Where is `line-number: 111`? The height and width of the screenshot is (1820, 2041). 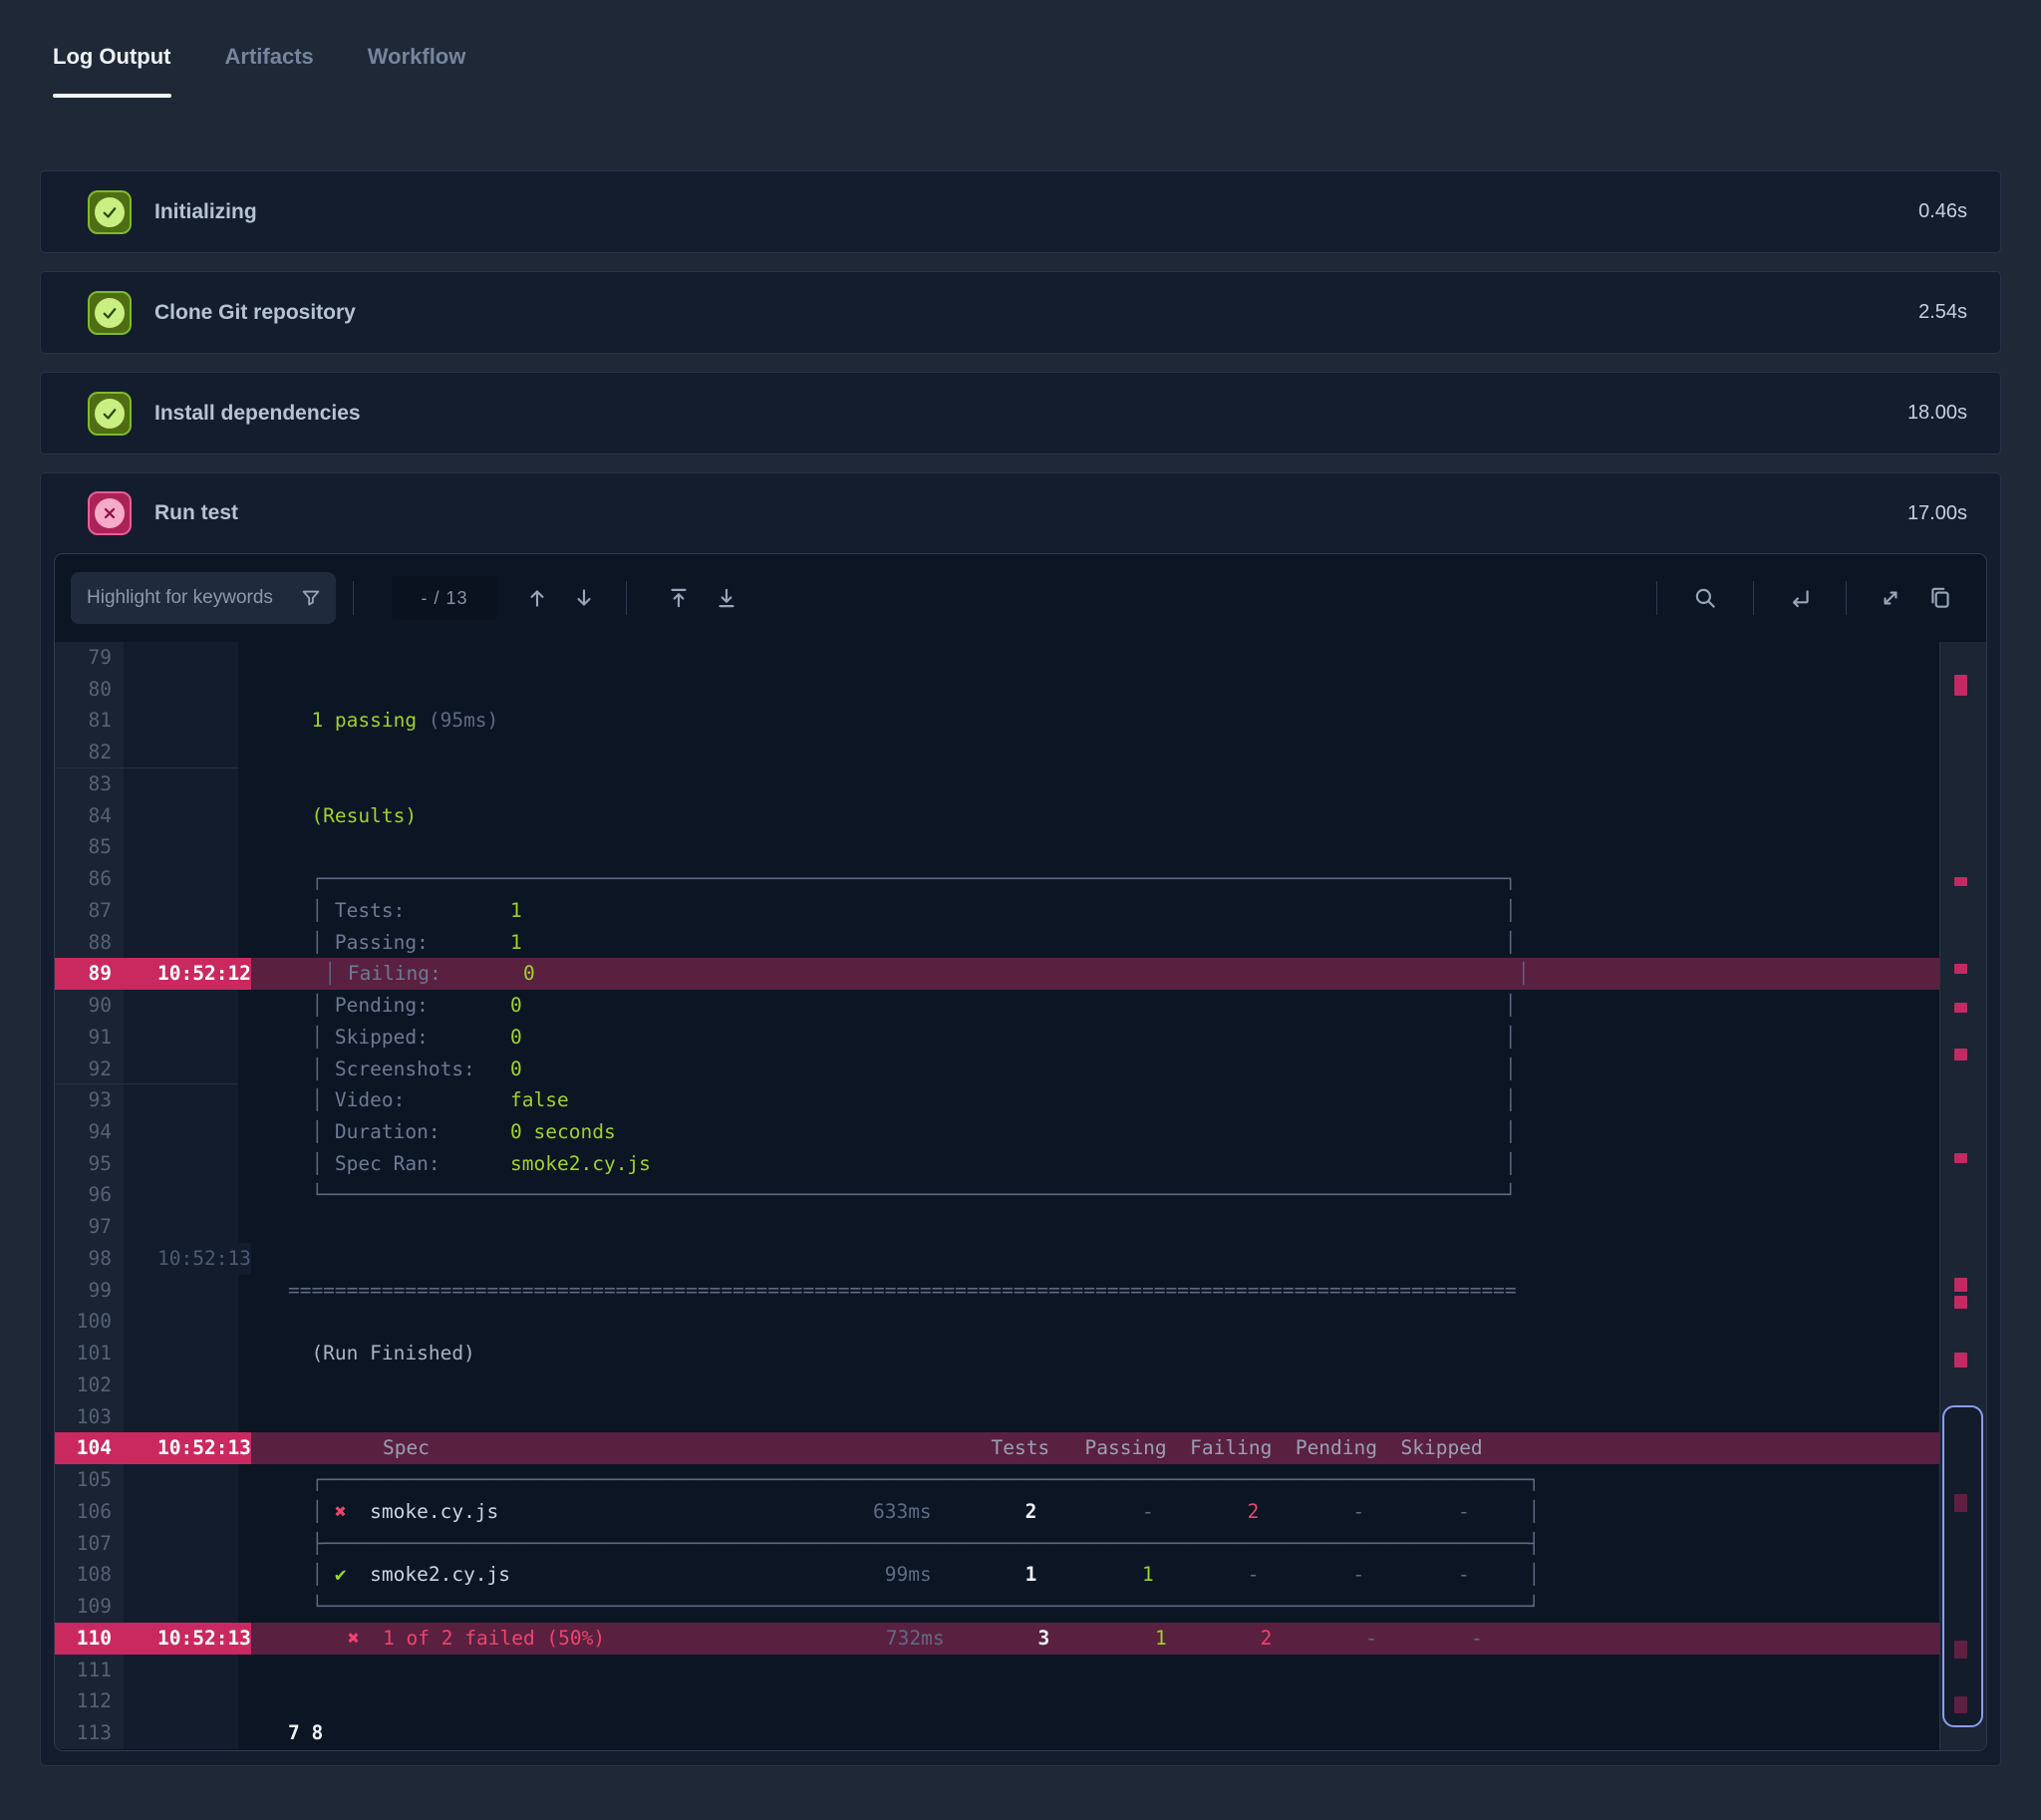
line-number: 111 is located at coordinates (89, 1670).